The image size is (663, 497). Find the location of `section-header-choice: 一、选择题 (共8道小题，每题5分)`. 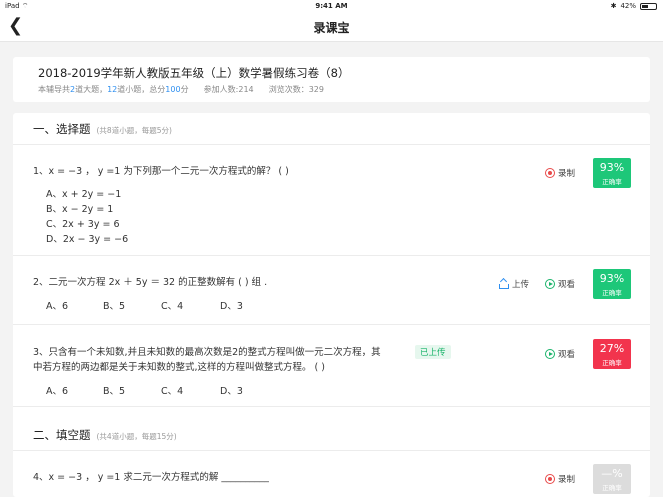

section-header-choice: 一、选择题 (共8道小题，每题5分) is located at coordinates (331, 129).